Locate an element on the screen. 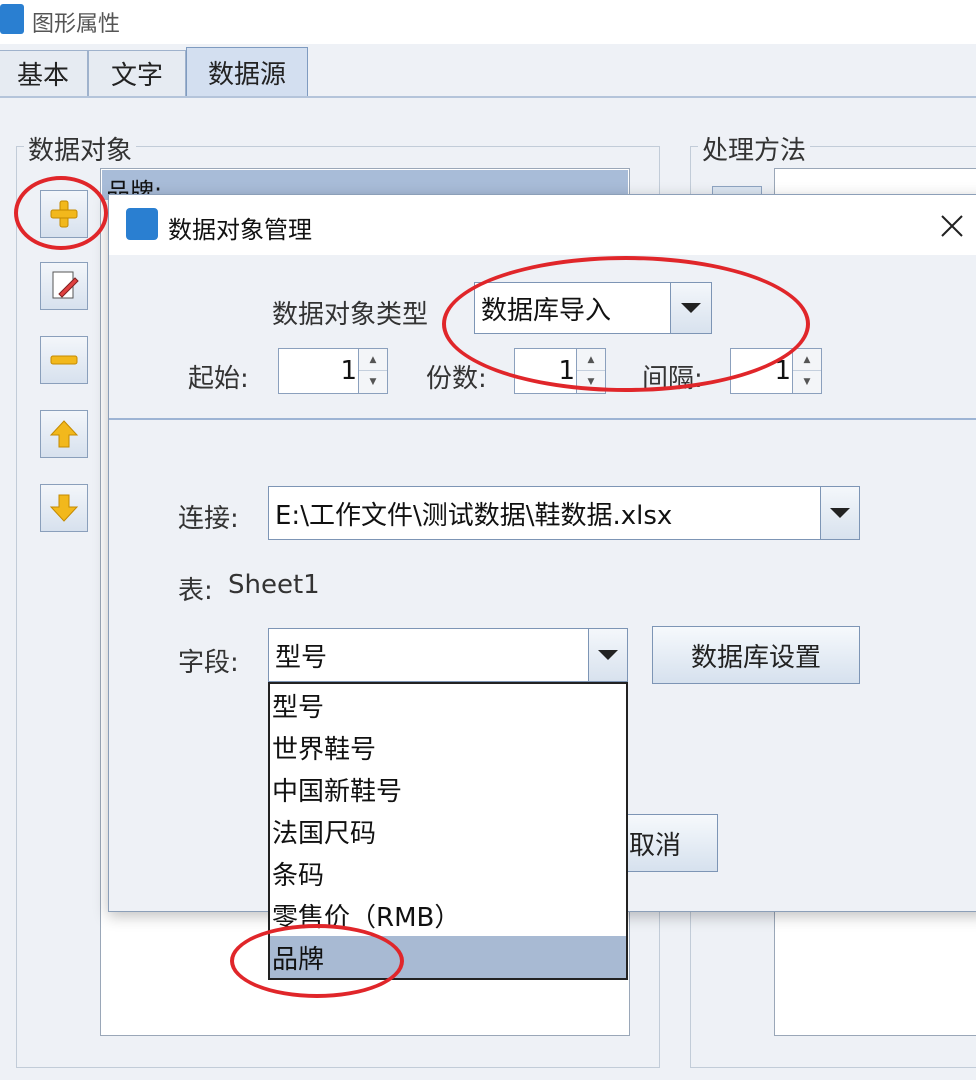 The width and height of the screenshot is (976, 1080). connection-dropdown-button is located at coordinates (840, 513).